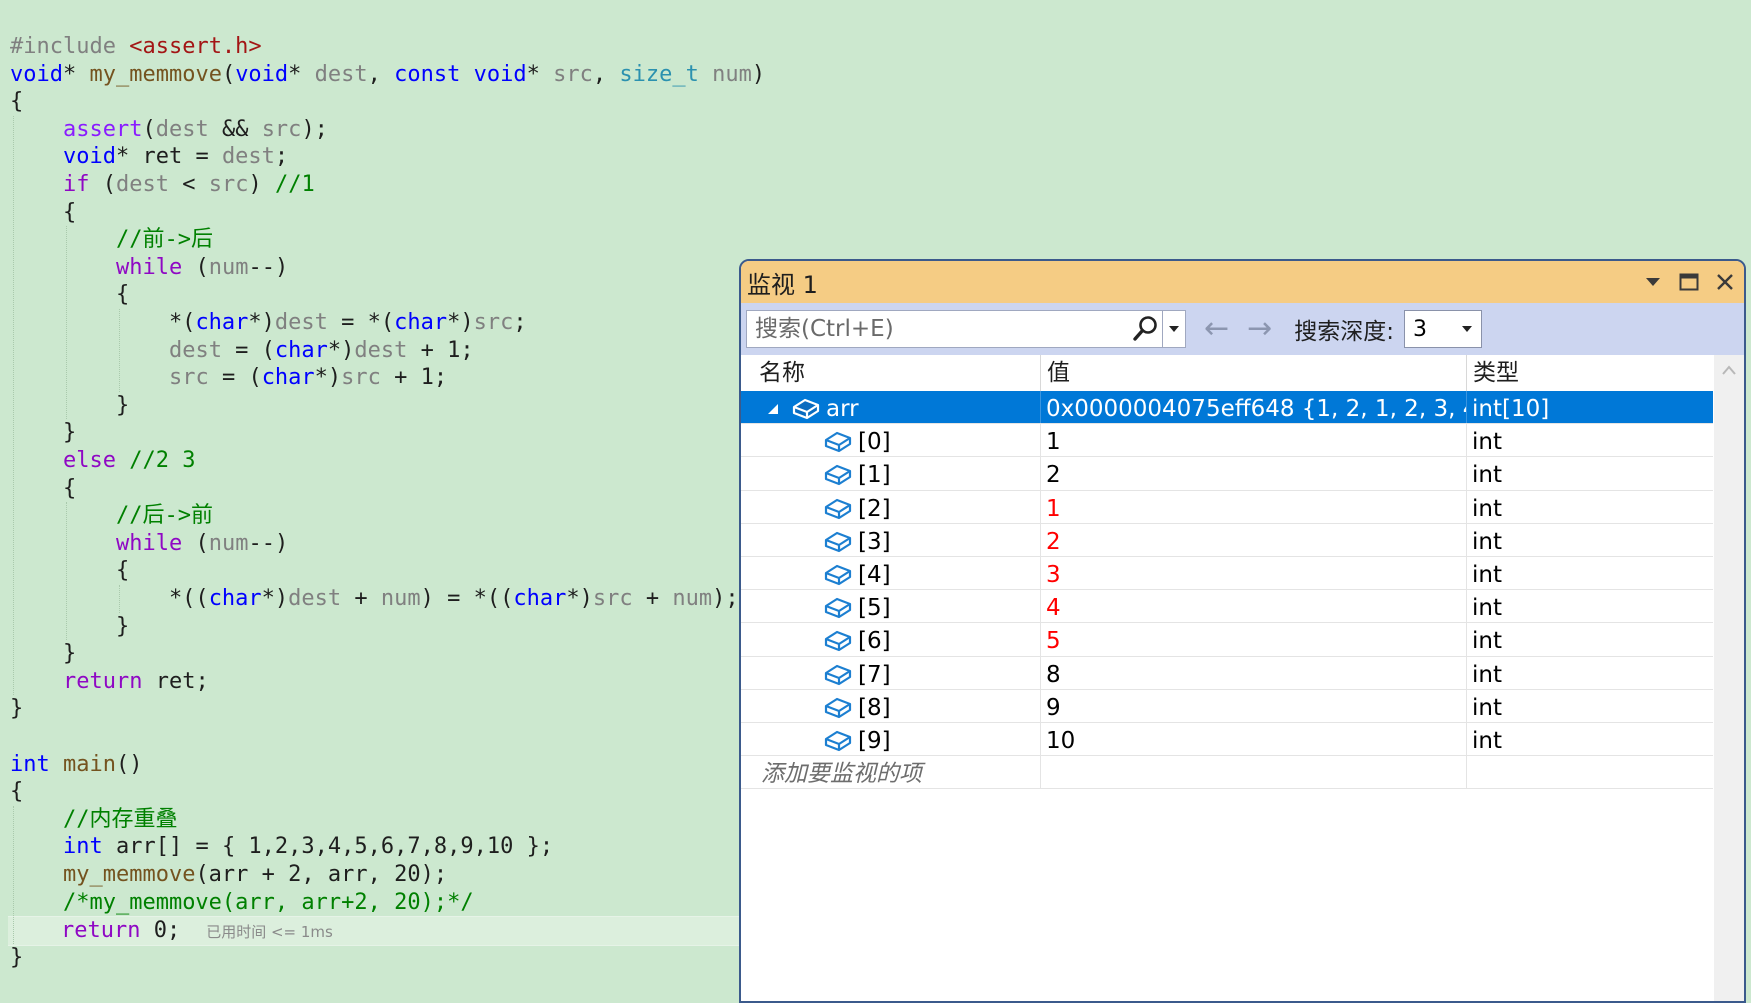 The width and height of the screenshot is (1751, 1003). What do you see at coordinates (908, 509) in the screenshot?
I see `watch-name-cell: [2]` at bounding box center [908, 509].